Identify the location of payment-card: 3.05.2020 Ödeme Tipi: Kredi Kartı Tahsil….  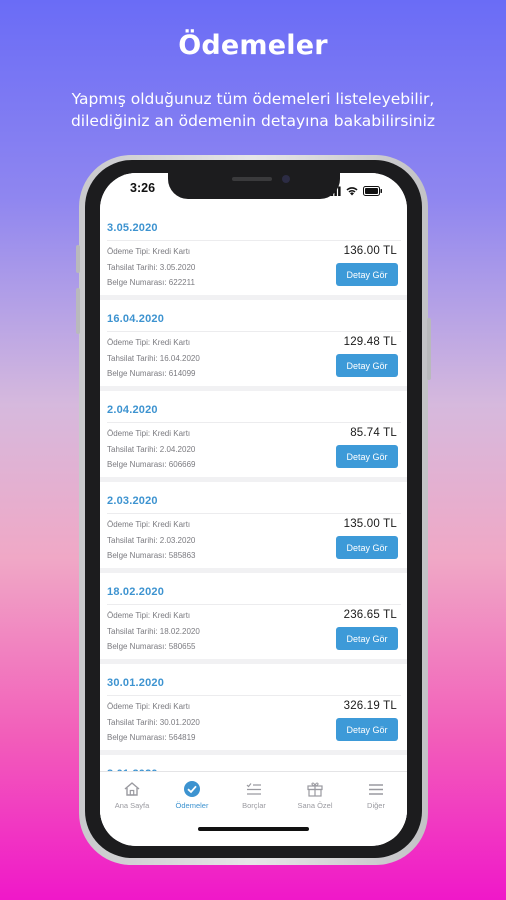
(253, 252).